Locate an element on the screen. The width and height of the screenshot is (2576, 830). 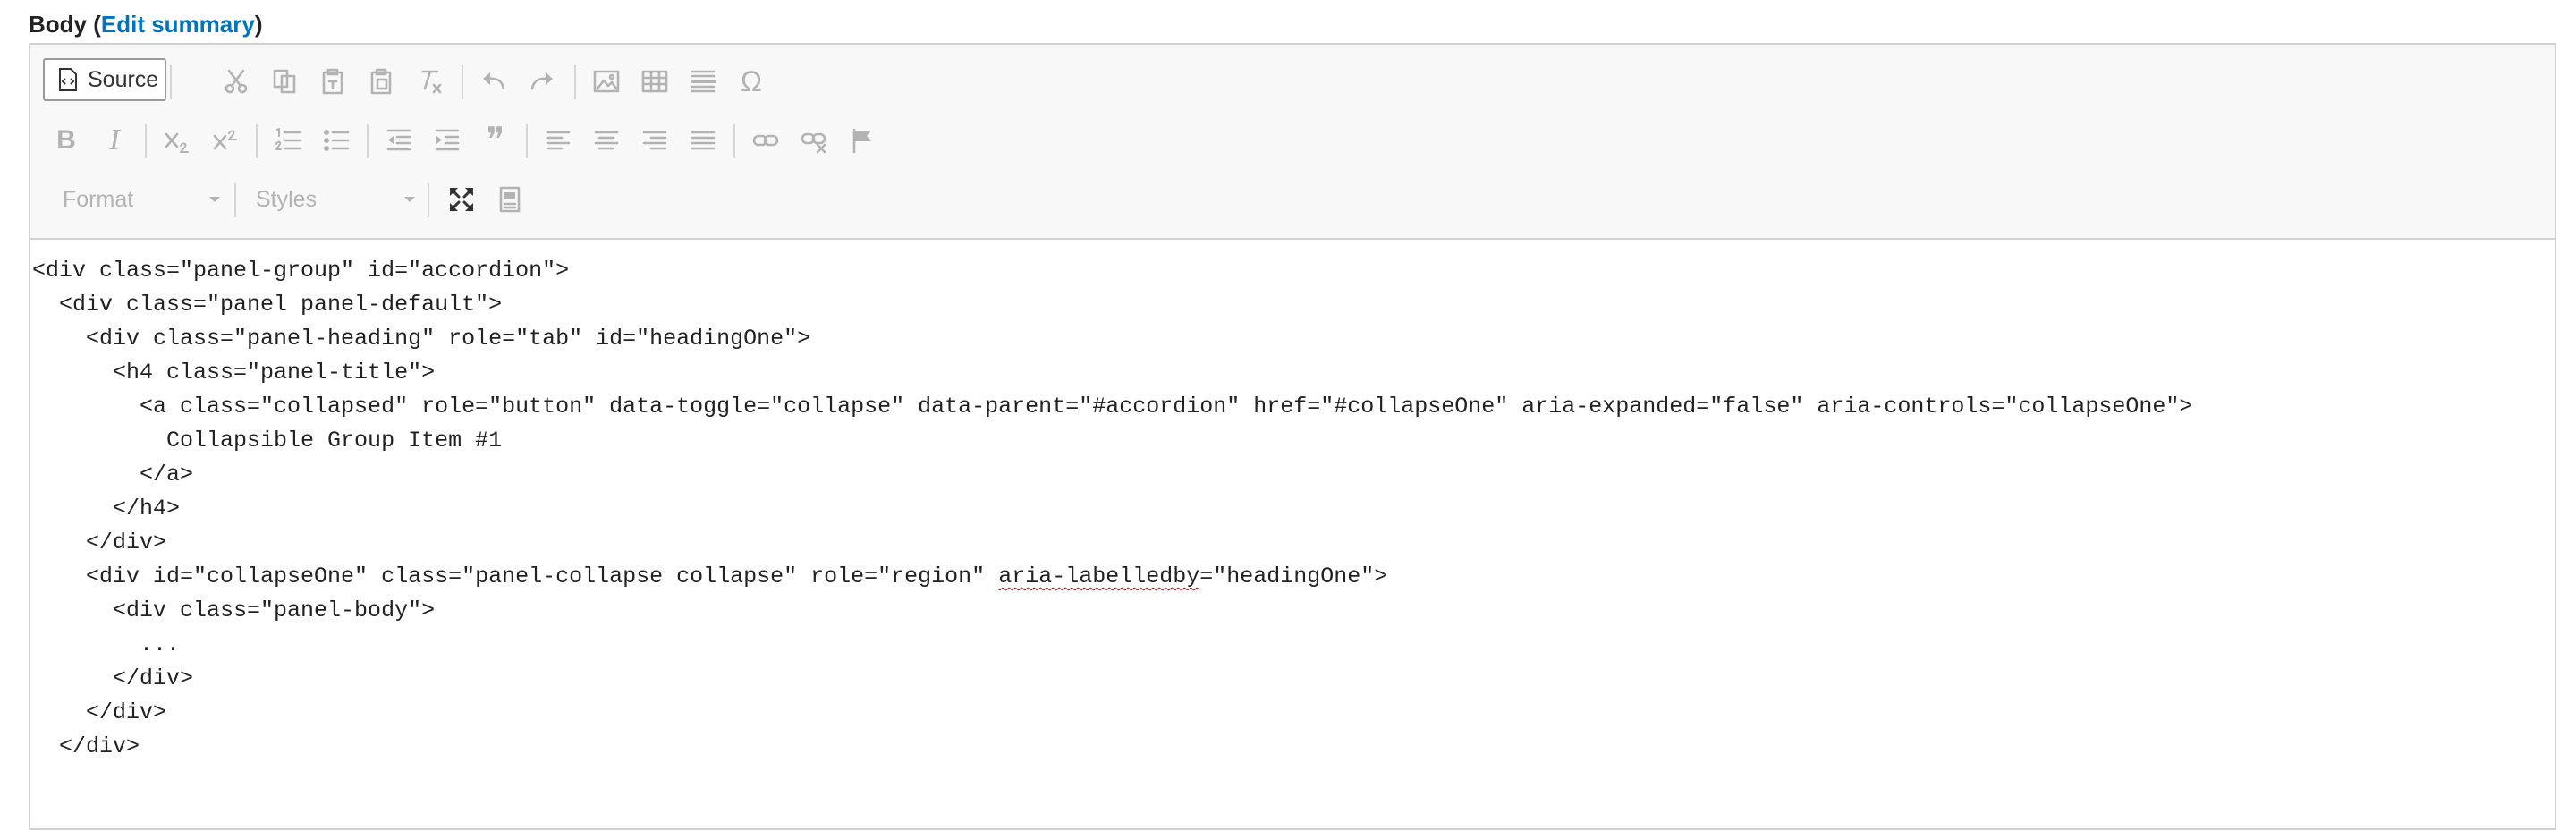
edit-summary-link: Edit summary is located at coordinates (178, 24).